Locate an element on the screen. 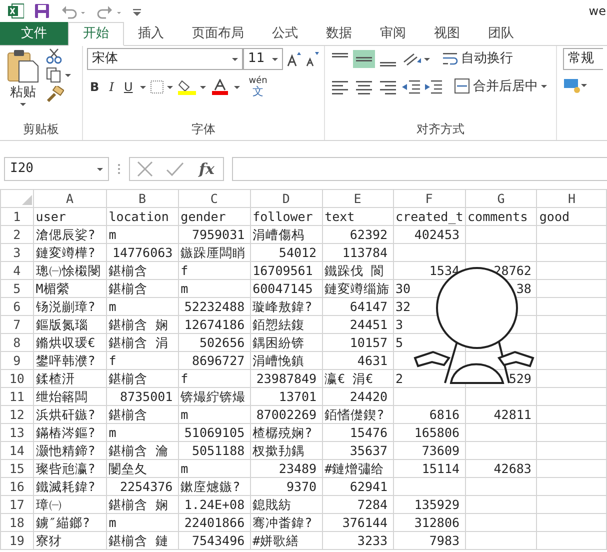  shrink-font-icon is located at coordinates (312, 59).